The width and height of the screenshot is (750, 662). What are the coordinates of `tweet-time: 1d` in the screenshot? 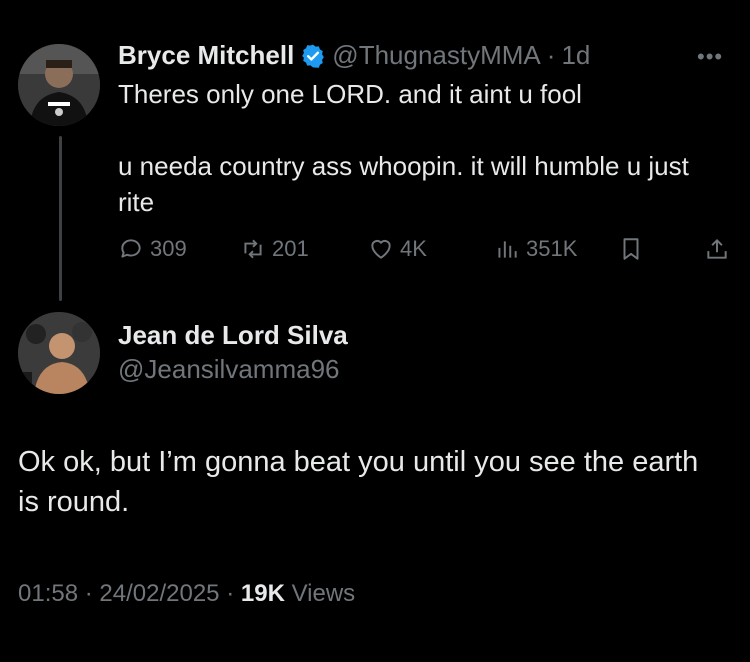 It's located at (575, 55).